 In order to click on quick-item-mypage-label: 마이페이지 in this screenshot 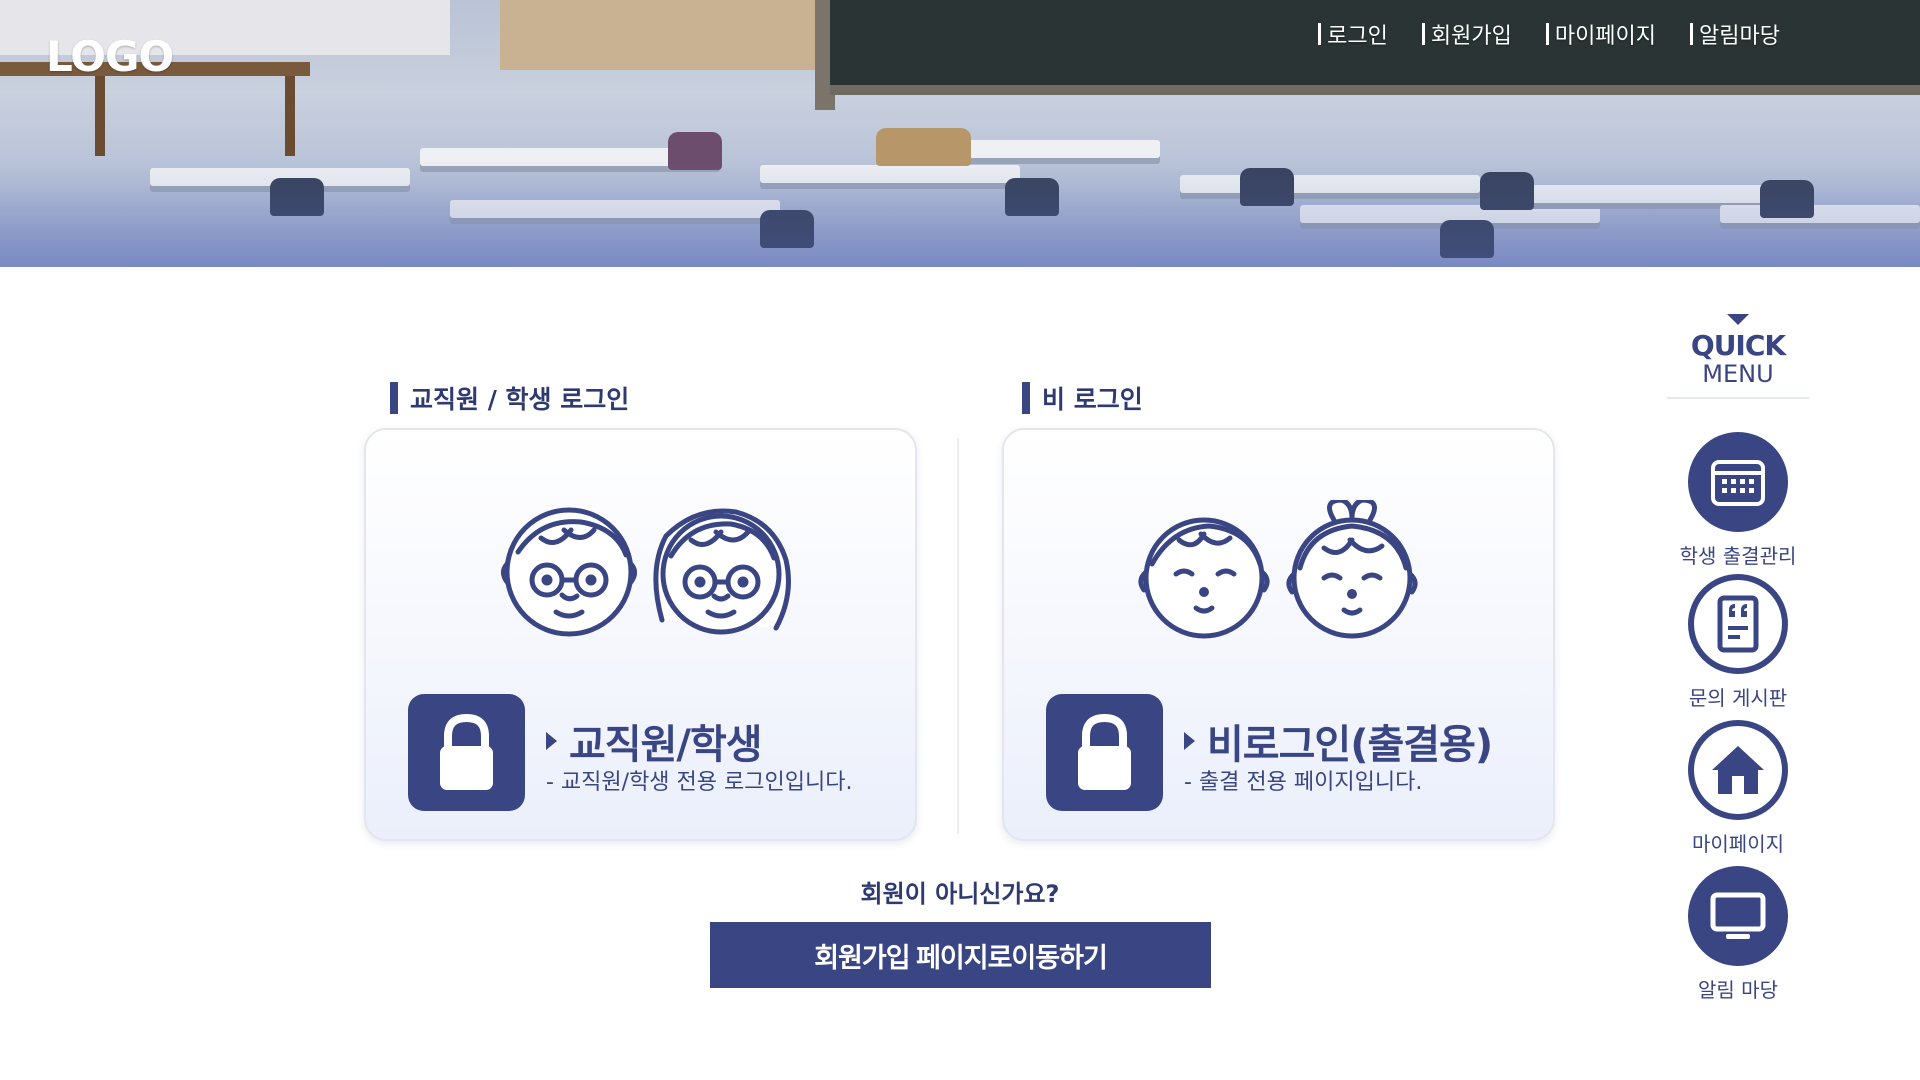, I will do `click(1738, 844)`.